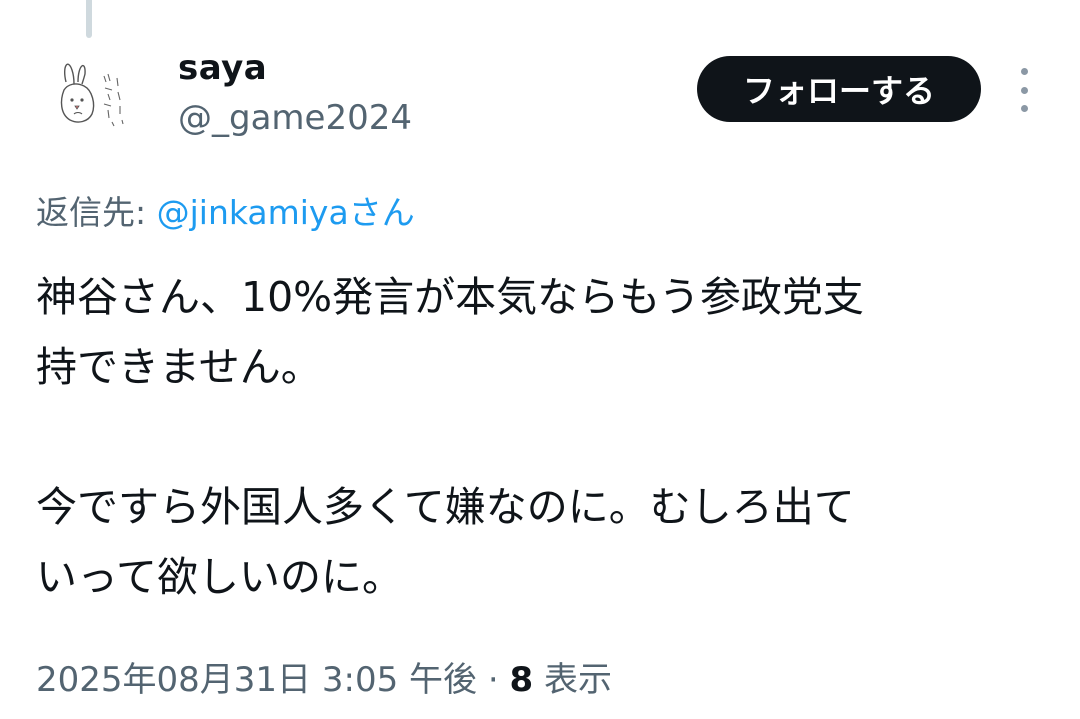  I want to click on reply-to-mention-link: @jinkamiyaさん, so click(286, 212).